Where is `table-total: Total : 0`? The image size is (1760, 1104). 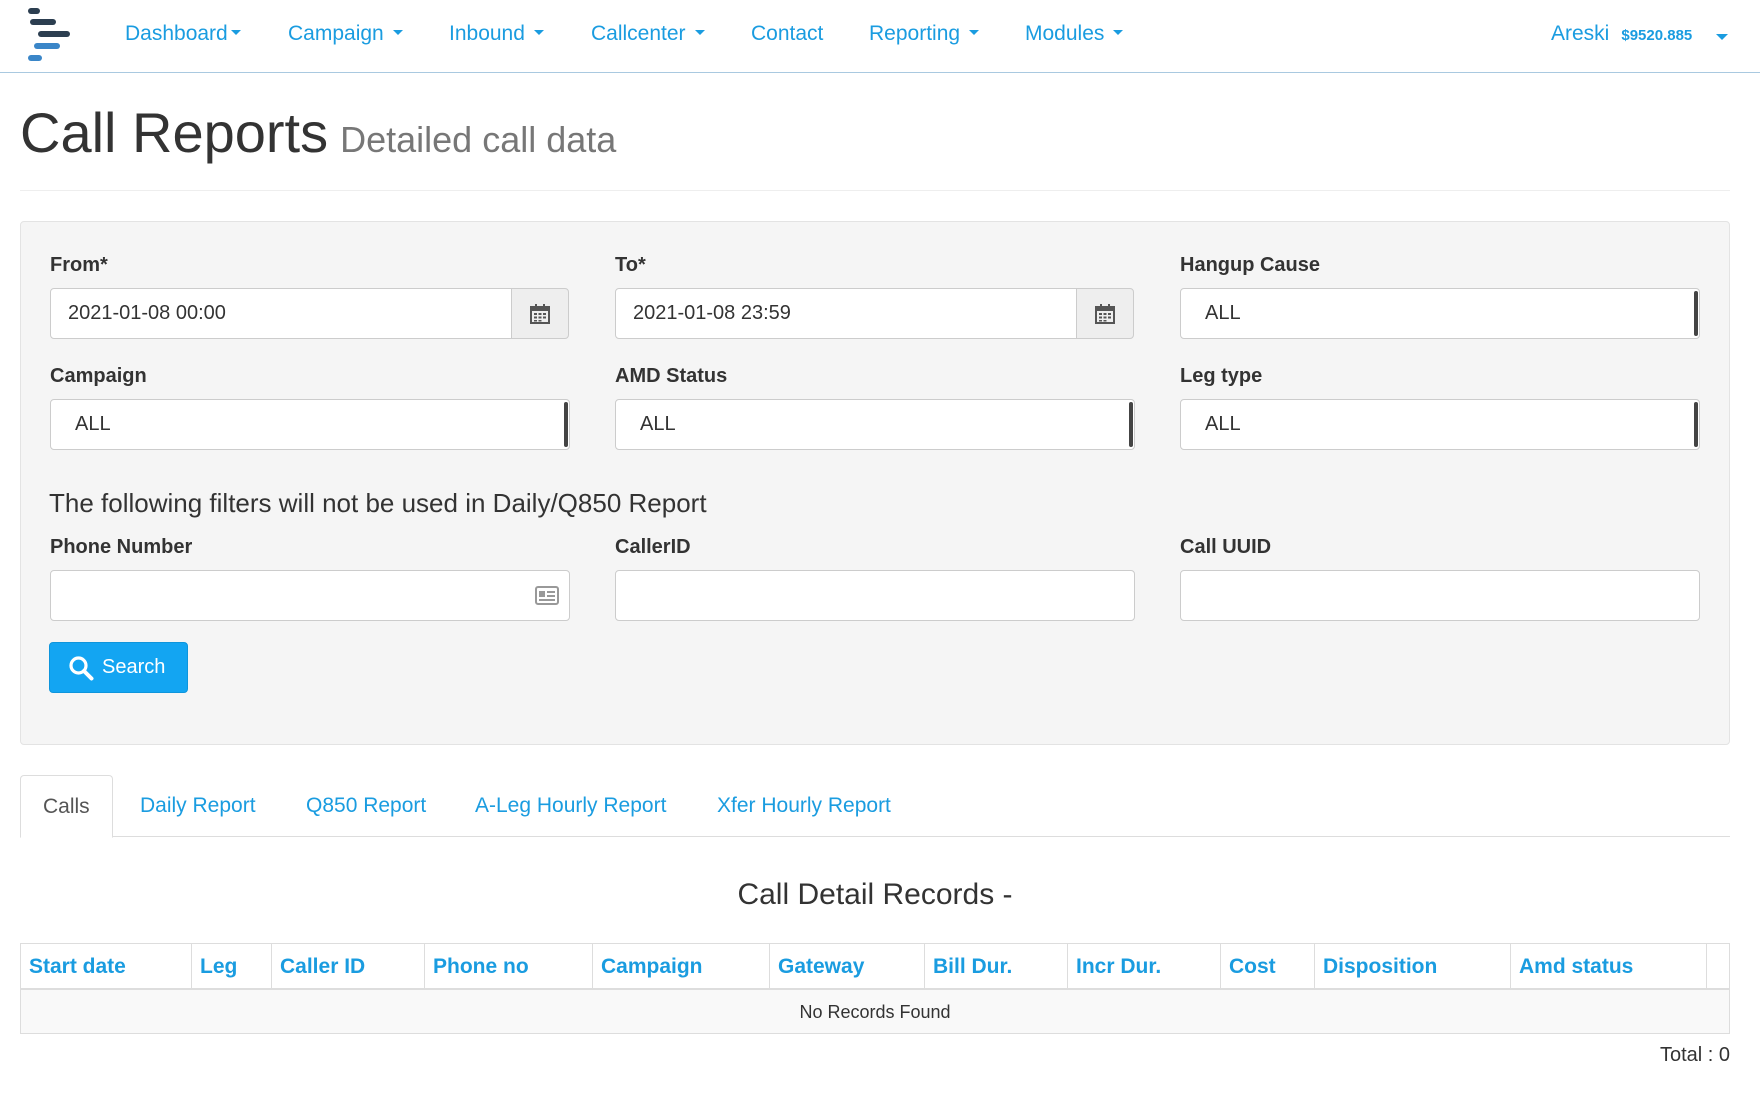
table-total: Total : 0 is located at coordinates (1694, 1055).